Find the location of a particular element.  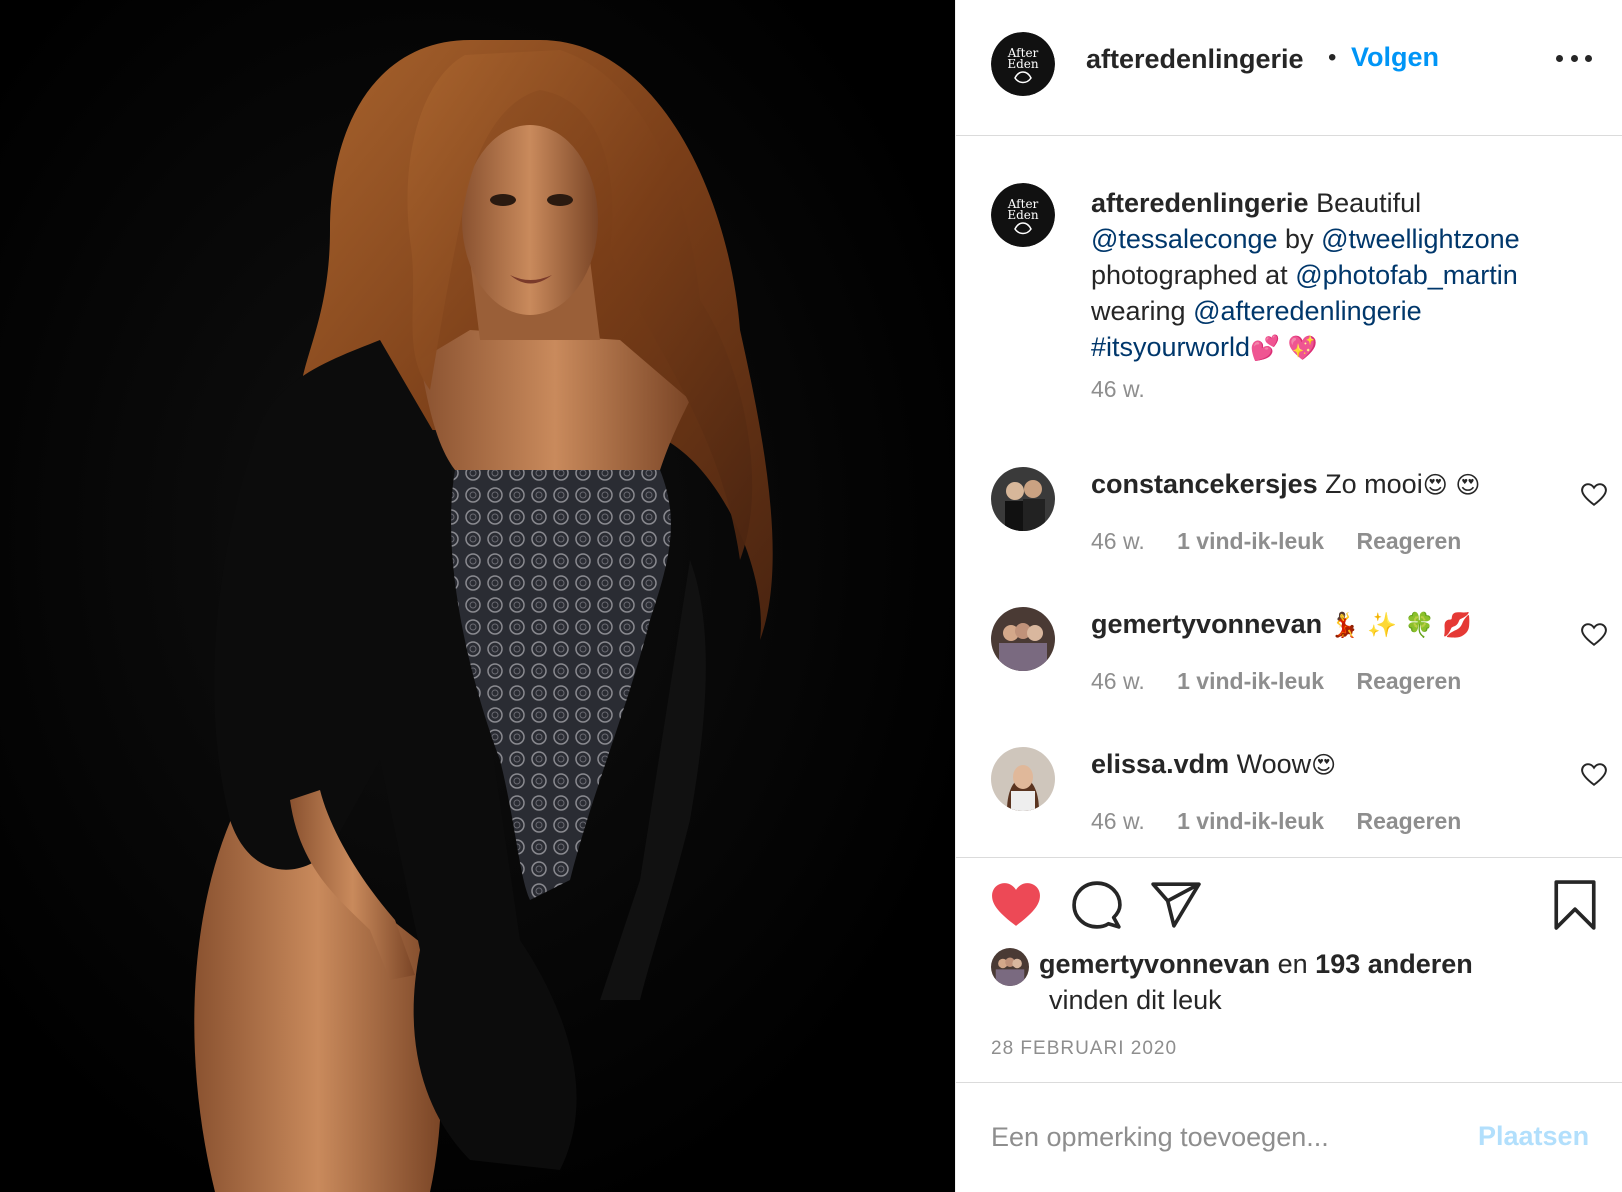

likes-count-link: 193 anderen is located at coordinates (1394, 964).